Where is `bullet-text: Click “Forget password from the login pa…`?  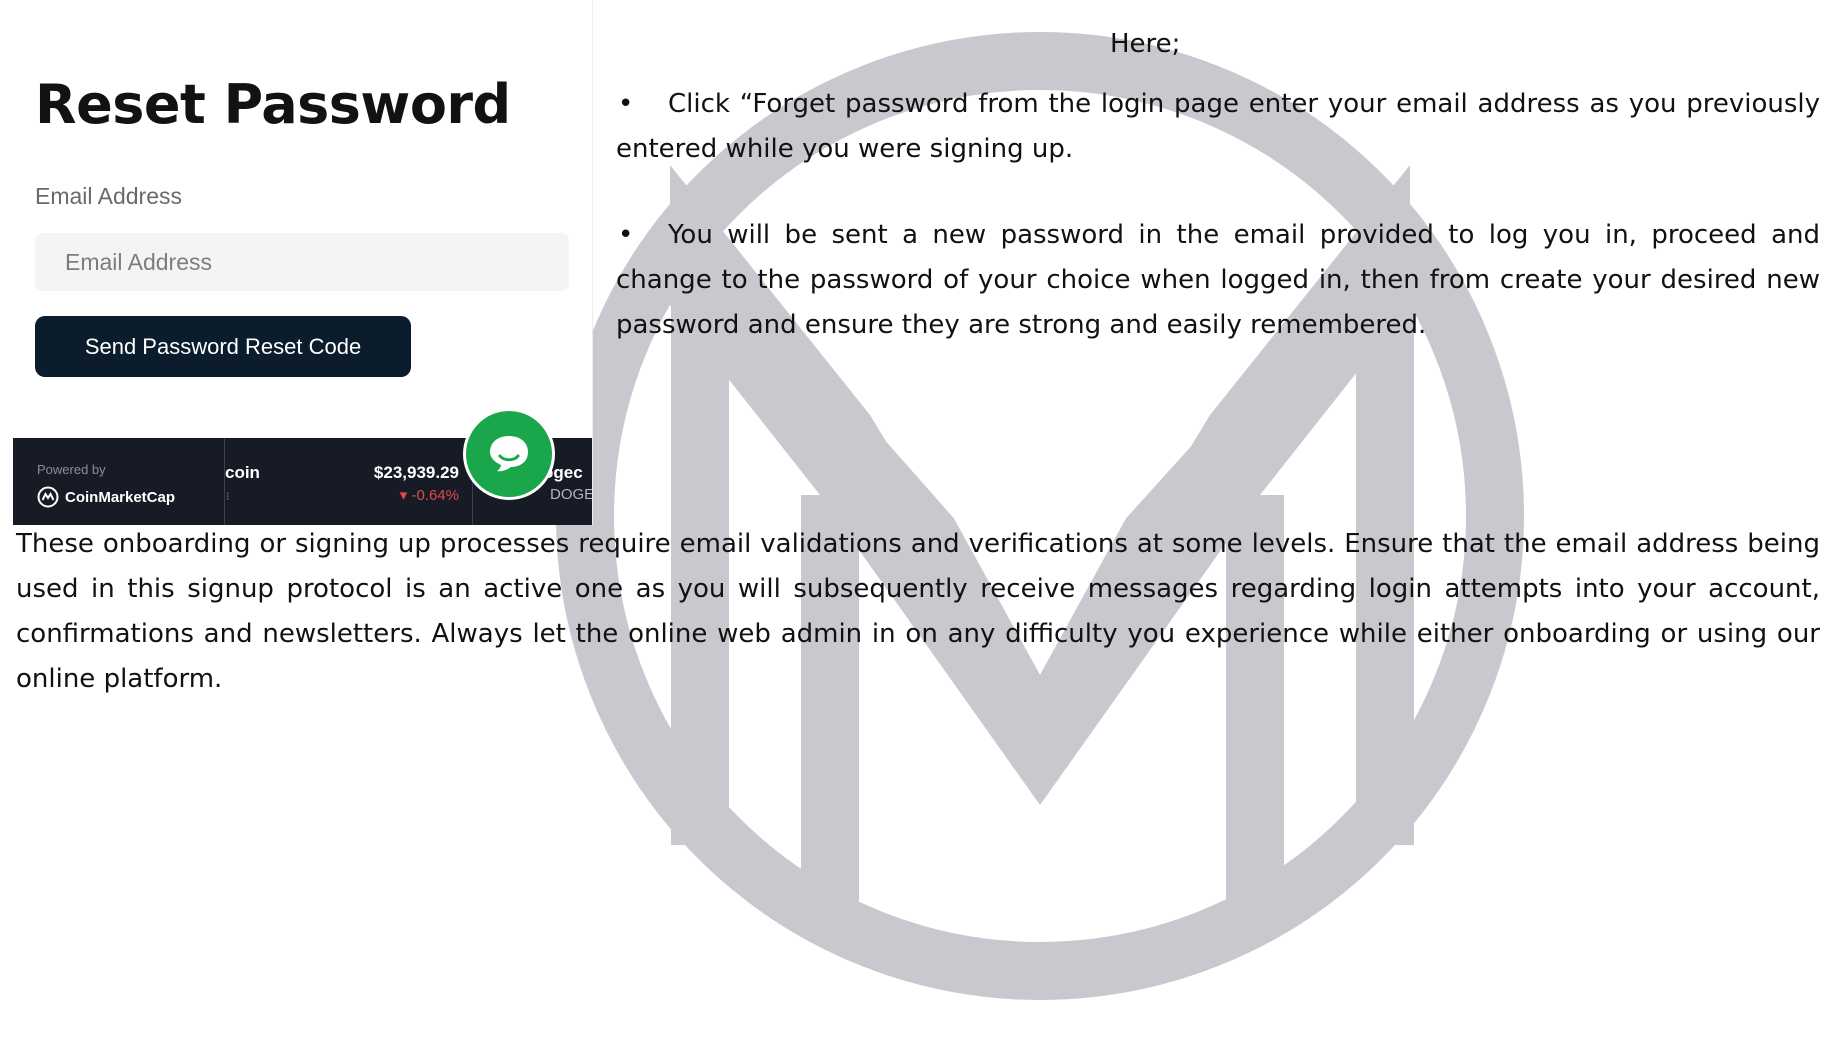
bullet-text: Click “Forget password from the login pa… is located at coordinates (1218, 126).